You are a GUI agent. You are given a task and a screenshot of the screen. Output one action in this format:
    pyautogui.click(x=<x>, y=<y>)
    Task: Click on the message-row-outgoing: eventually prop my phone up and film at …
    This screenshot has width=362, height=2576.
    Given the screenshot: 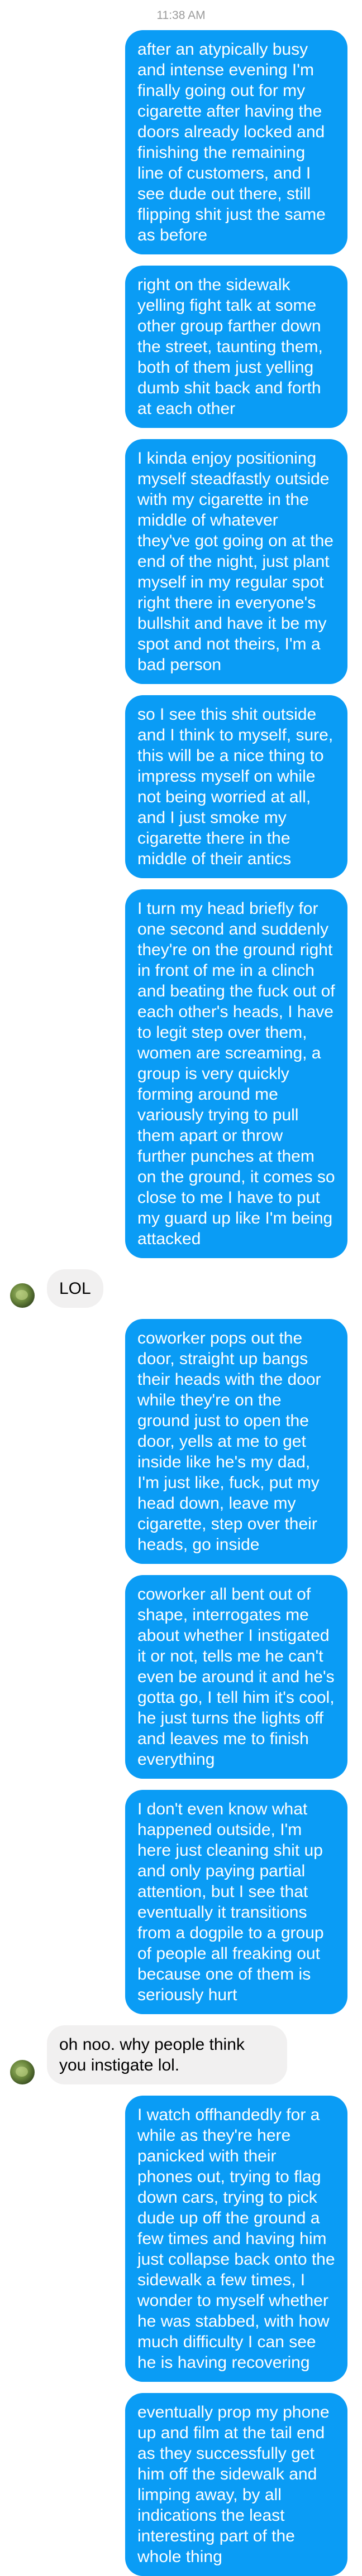 What is the action you would take?
    pyautogui.click(x=179, y=2485)
    